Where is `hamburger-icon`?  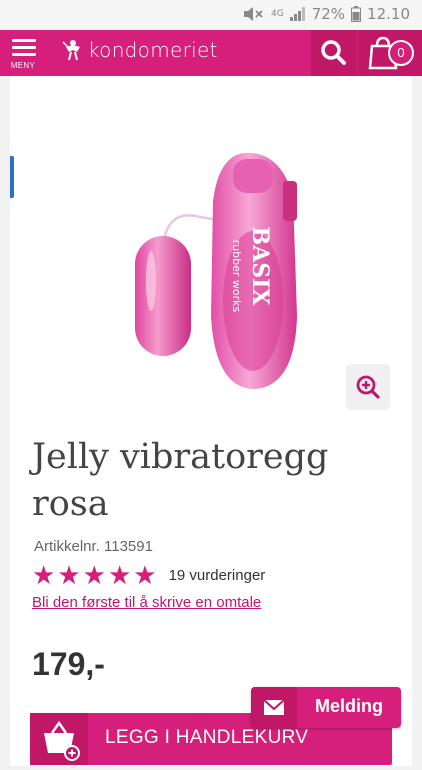
hamburger-icon is located at coordinates (24, 49).